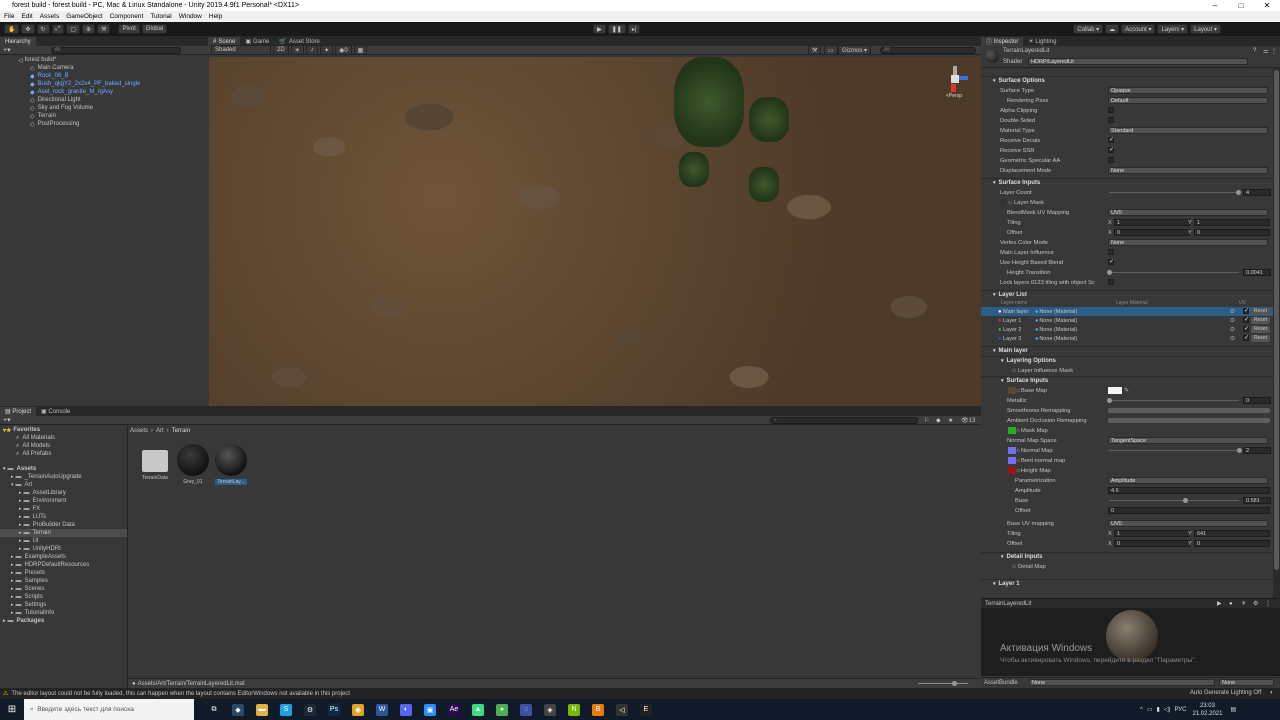 Image resolution: width=1280 pixels, height=720 pixels. What do you see at coordinates (104, 100) in the screenshot?
I see `hierarchy-item: ◇ Directional Light` at bounding box center [104, 100].